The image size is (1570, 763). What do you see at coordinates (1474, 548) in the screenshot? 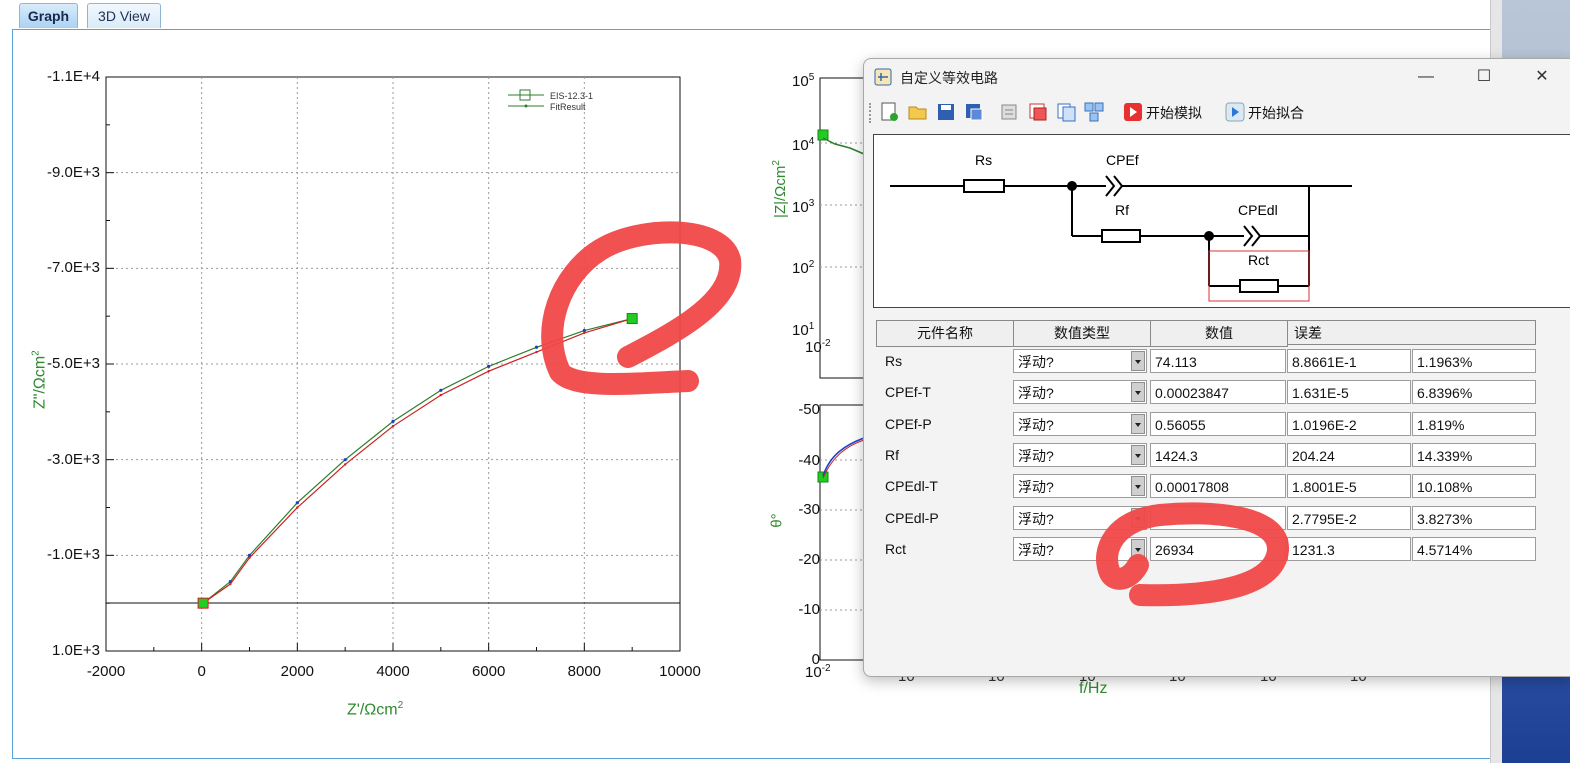
I see `param-error-percent: 4.5714%` at bounding box center [1474, 548].